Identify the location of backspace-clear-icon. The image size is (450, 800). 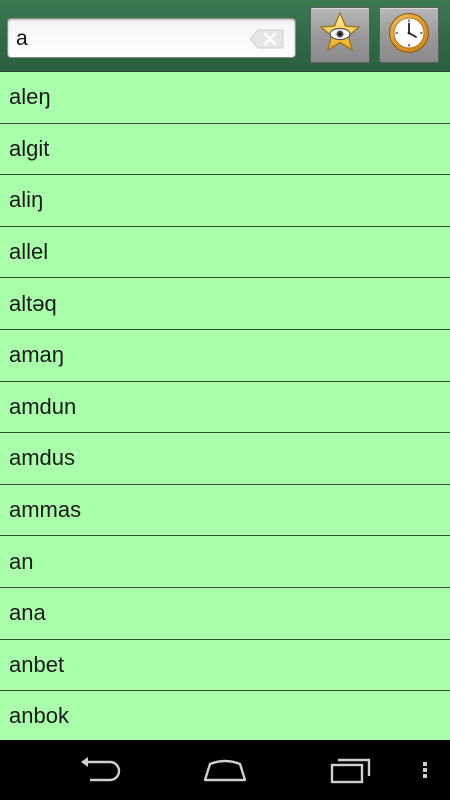
(267, 39).